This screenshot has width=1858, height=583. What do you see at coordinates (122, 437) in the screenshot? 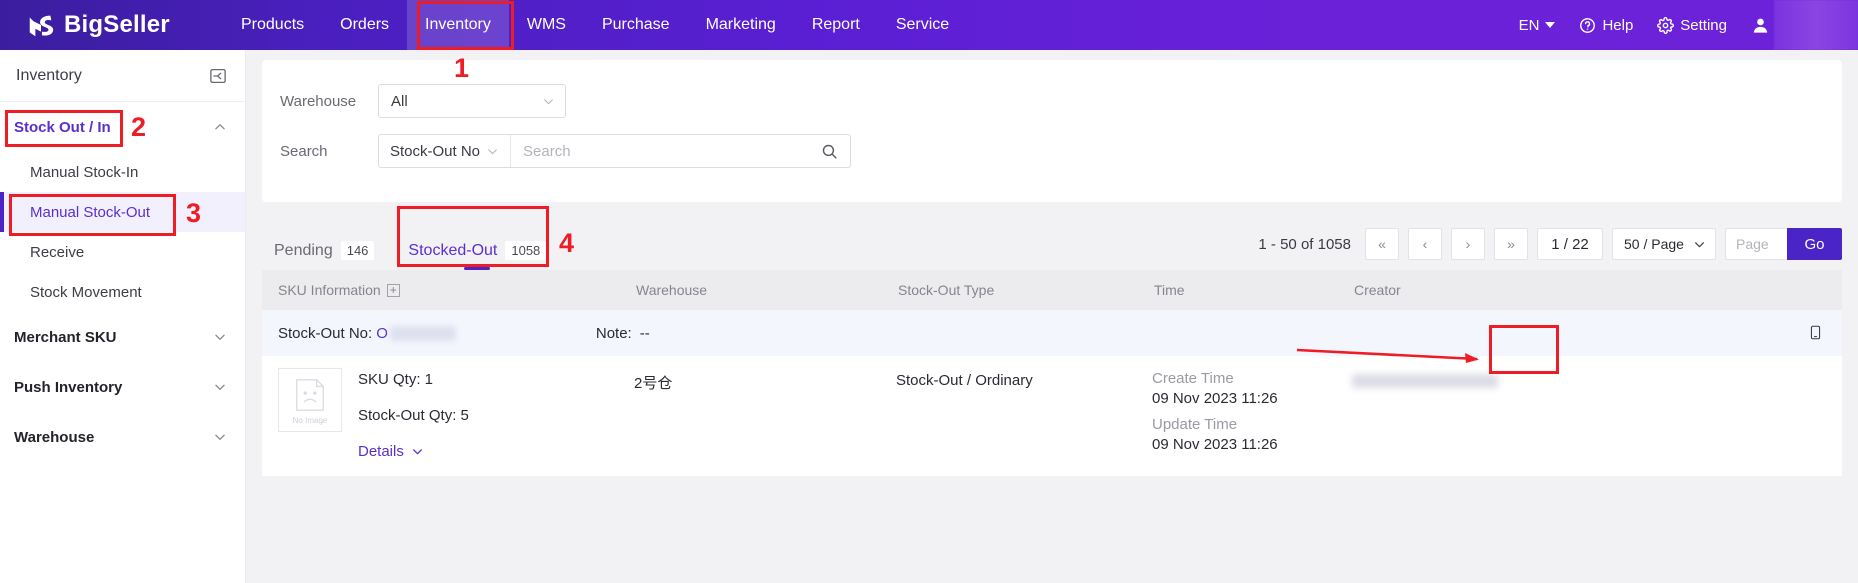
I see `sidebar-group-warehouse: Warehouse` at bounding box center [122, 437].